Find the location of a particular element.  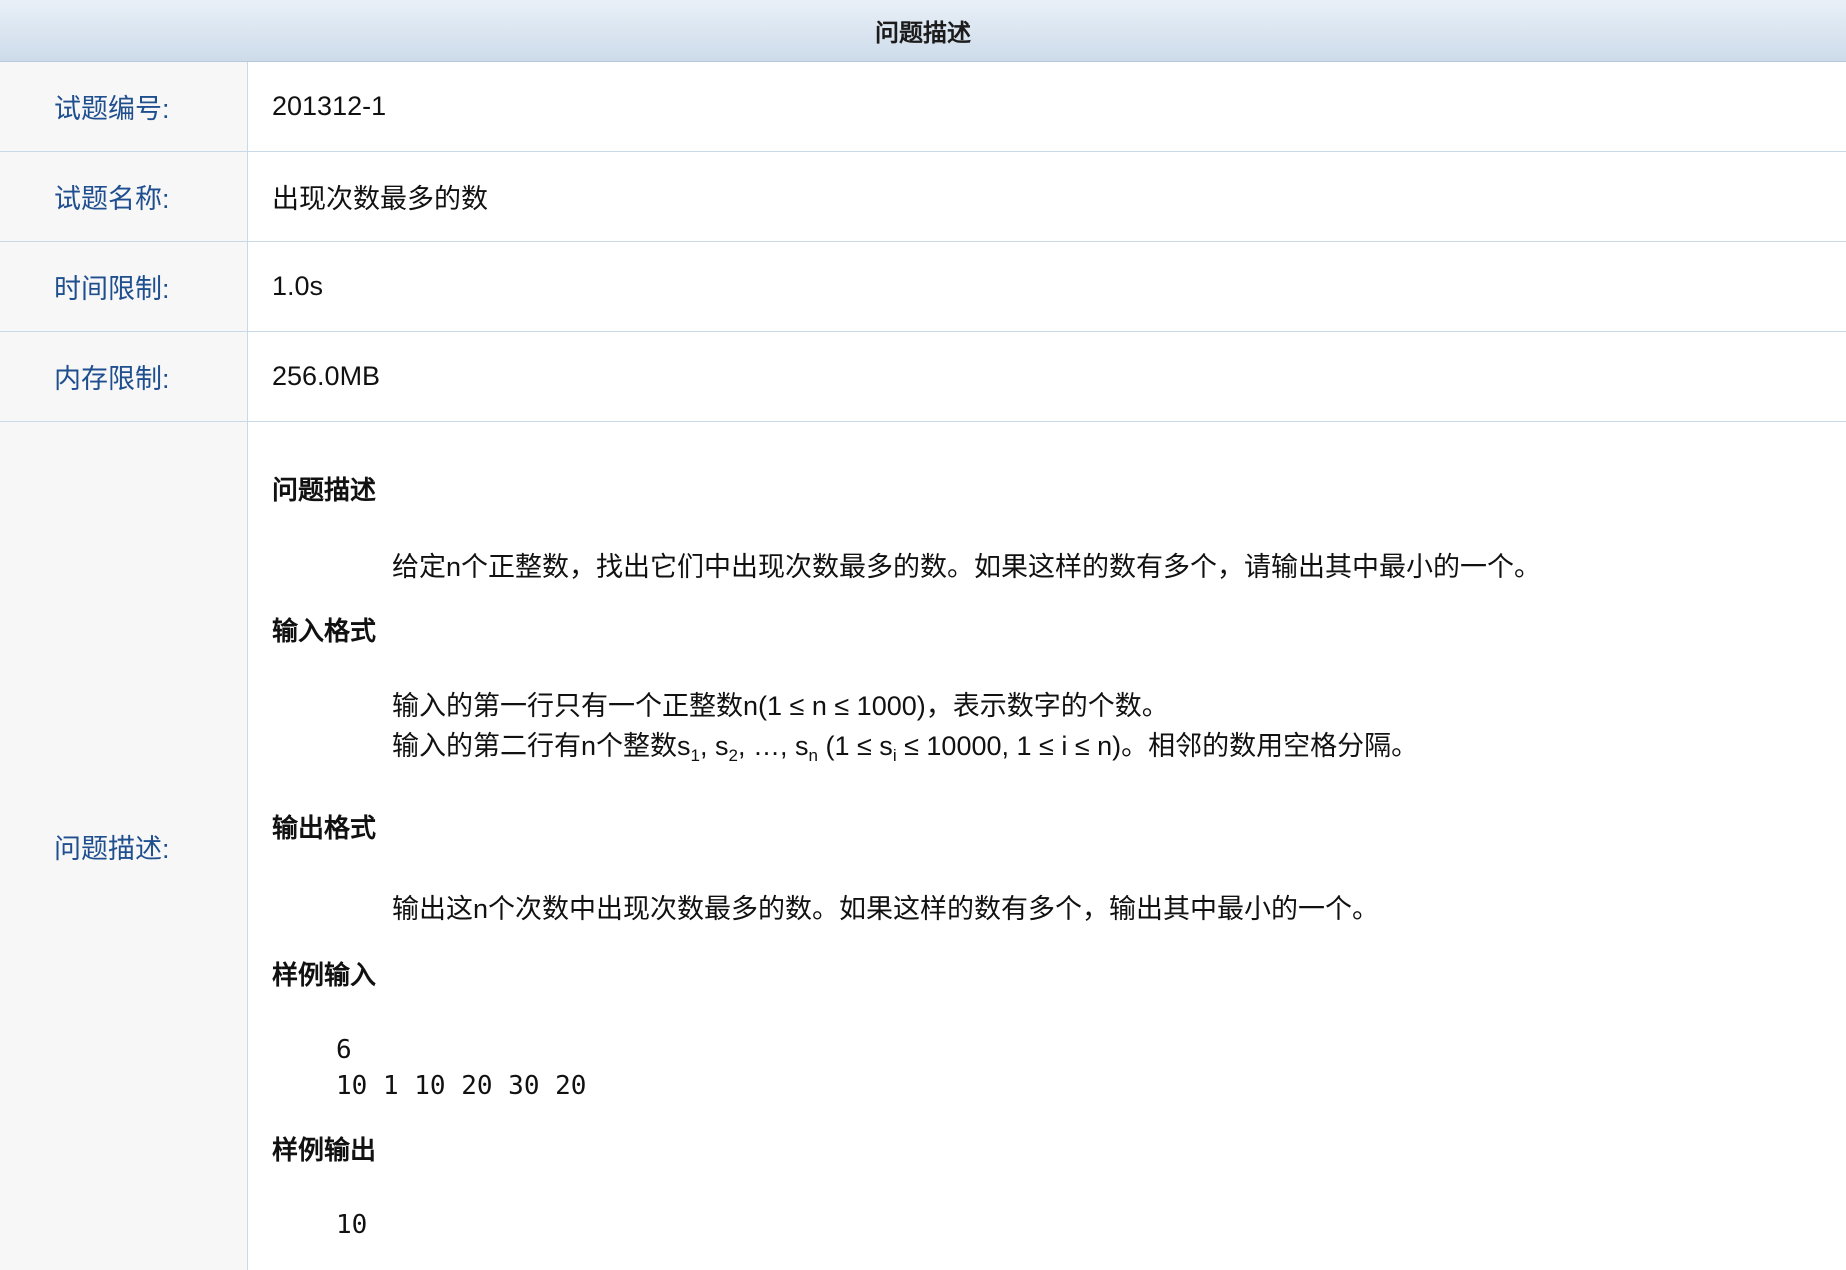

page-header: 问题描述 is located at coordinates (923, 31).